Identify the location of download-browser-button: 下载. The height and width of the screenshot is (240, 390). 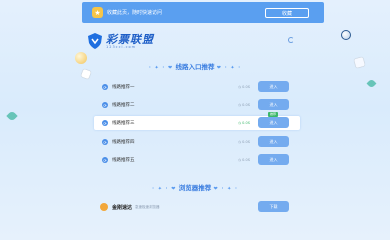
(273, 206).